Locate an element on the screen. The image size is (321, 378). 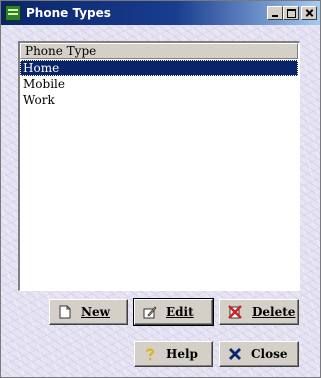
list-item: Mobile is located at coordinates (159, 84).